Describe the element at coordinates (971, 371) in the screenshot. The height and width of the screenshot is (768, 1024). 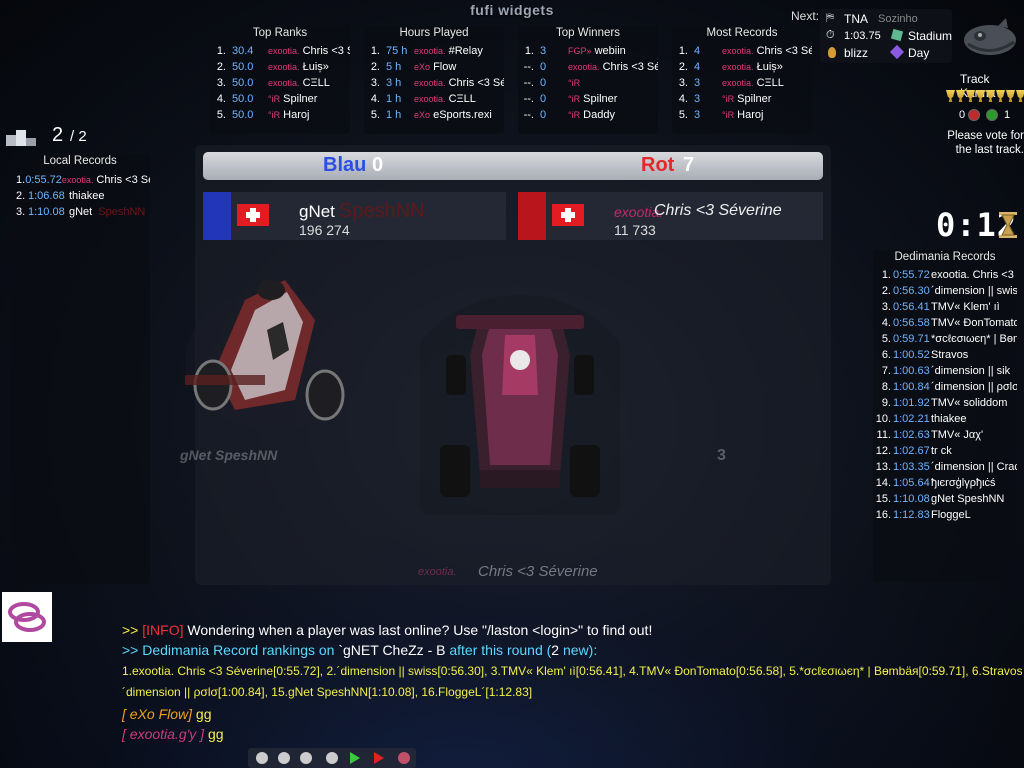
I see `dedi-player: ´dimension || sik` at that location.